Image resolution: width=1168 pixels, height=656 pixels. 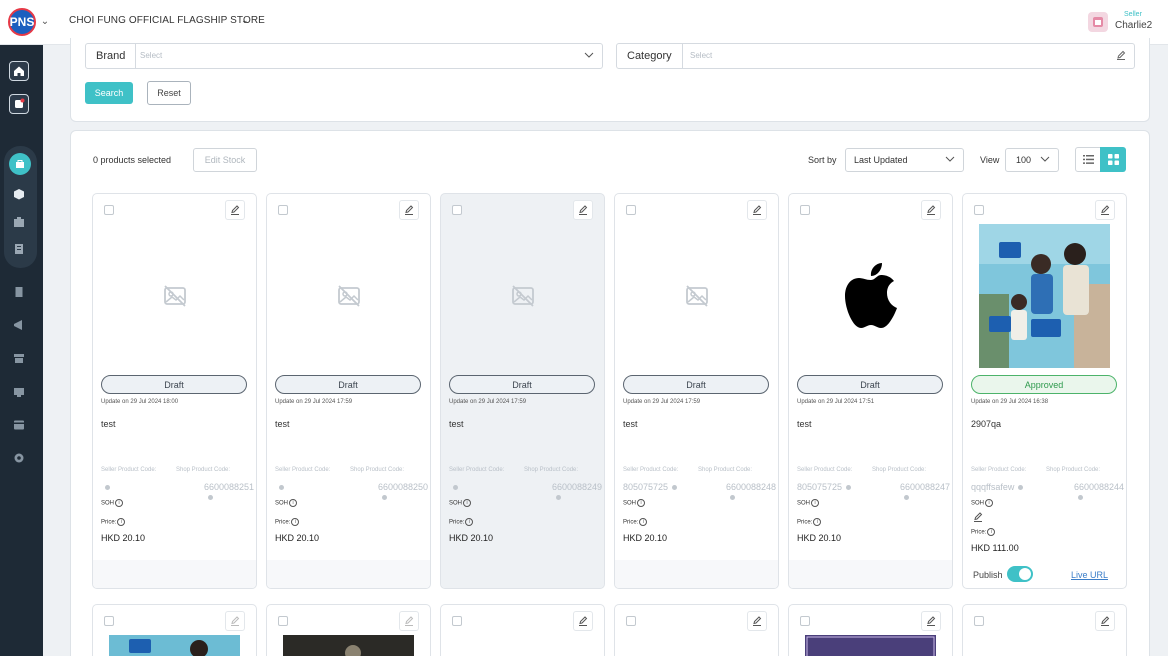 What do you see at coordinates (1113, 159) in the screenshot?
I see `grid-view-icon` at bounding box center [1113, 159].